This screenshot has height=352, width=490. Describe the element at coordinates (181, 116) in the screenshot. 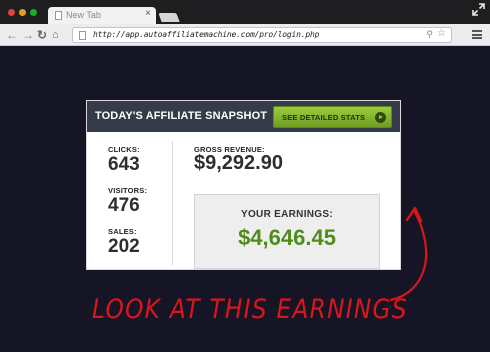

I see `card-title: TODAY'S AFFILIATE SNAPSHOT` at that location.